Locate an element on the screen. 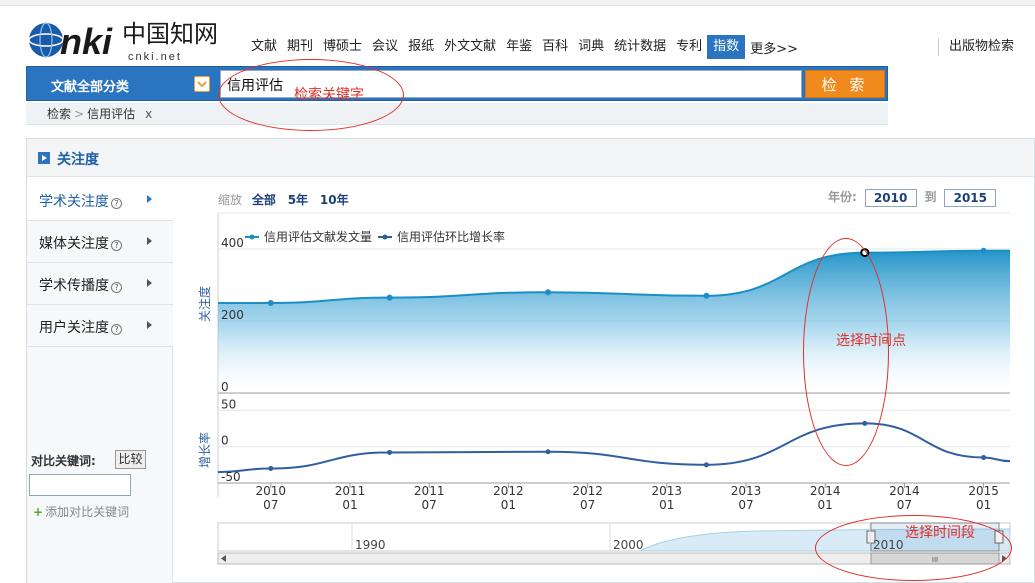 This screenshot has width=1035, height=583. y-tick-bottom-0: 50 is located at coordinates (228, 404).